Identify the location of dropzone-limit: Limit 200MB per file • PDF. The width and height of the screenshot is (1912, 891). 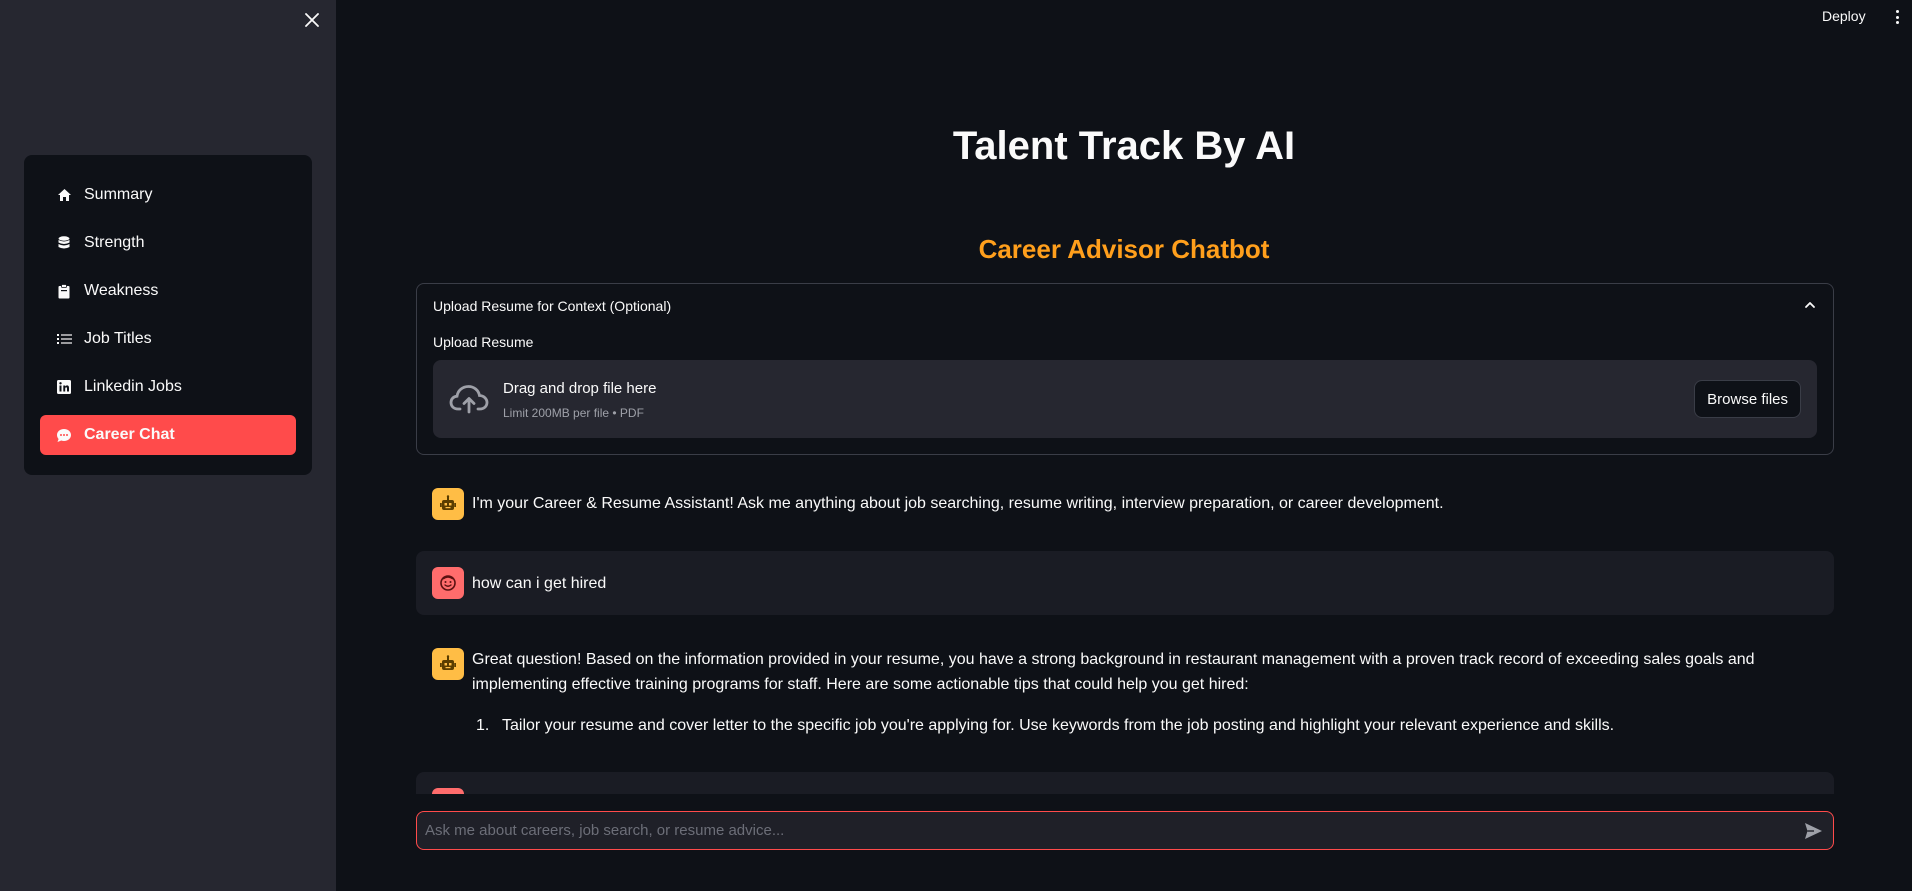
(573, 413).